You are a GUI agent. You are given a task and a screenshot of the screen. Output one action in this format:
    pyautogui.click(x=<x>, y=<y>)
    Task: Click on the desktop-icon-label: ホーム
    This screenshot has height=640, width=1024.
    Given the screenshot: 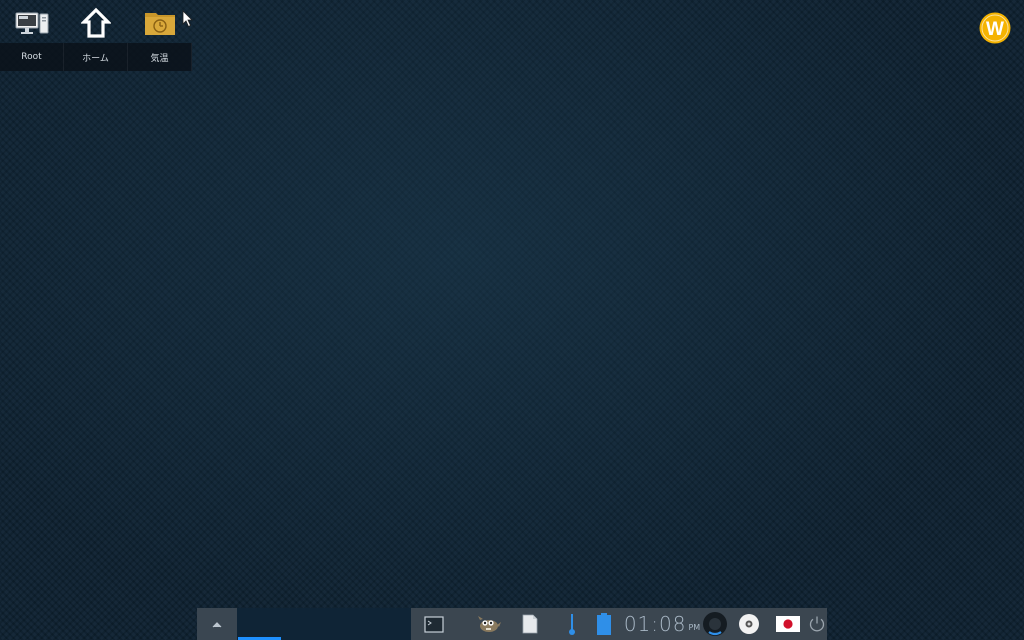 What is the action you would take?
    pyautogui.click(x=96, y=57)
    